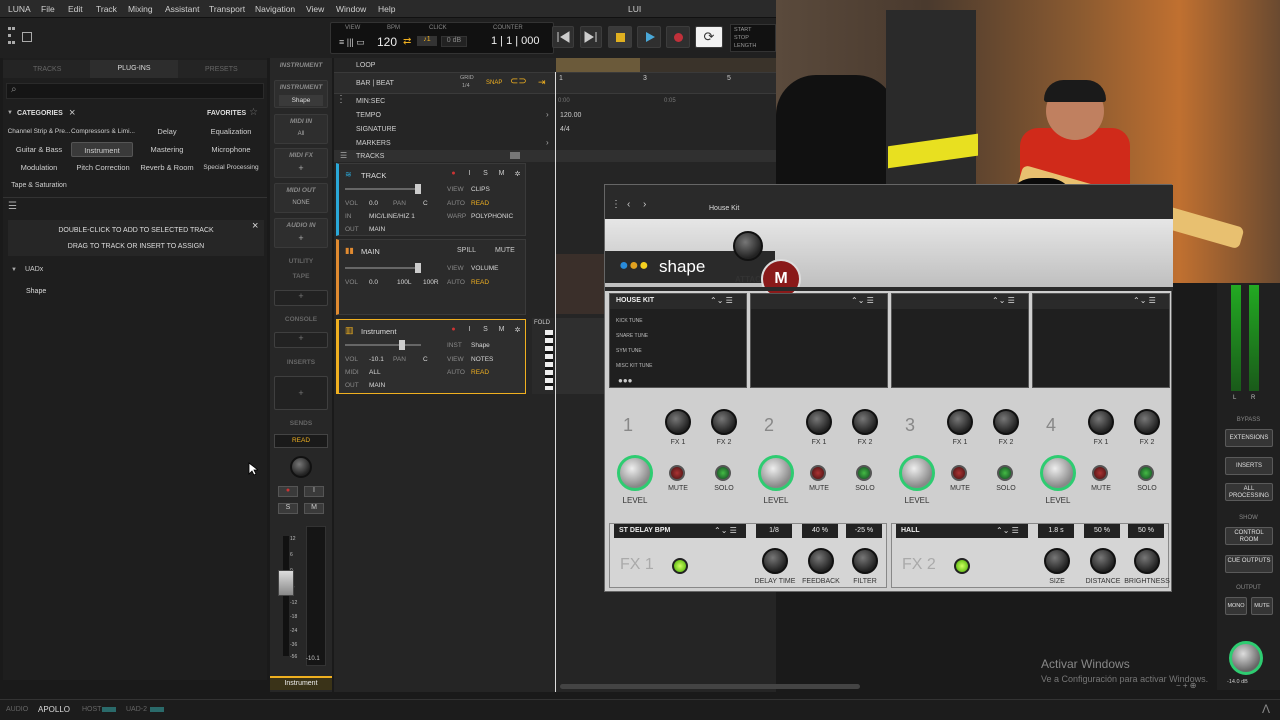 The width and height of the screenshot is (1280, 720). What do you see at coordinates (1246, 658) in the screenshot?
I see `monitor-level-knob` at bounding box center [1246, 658].